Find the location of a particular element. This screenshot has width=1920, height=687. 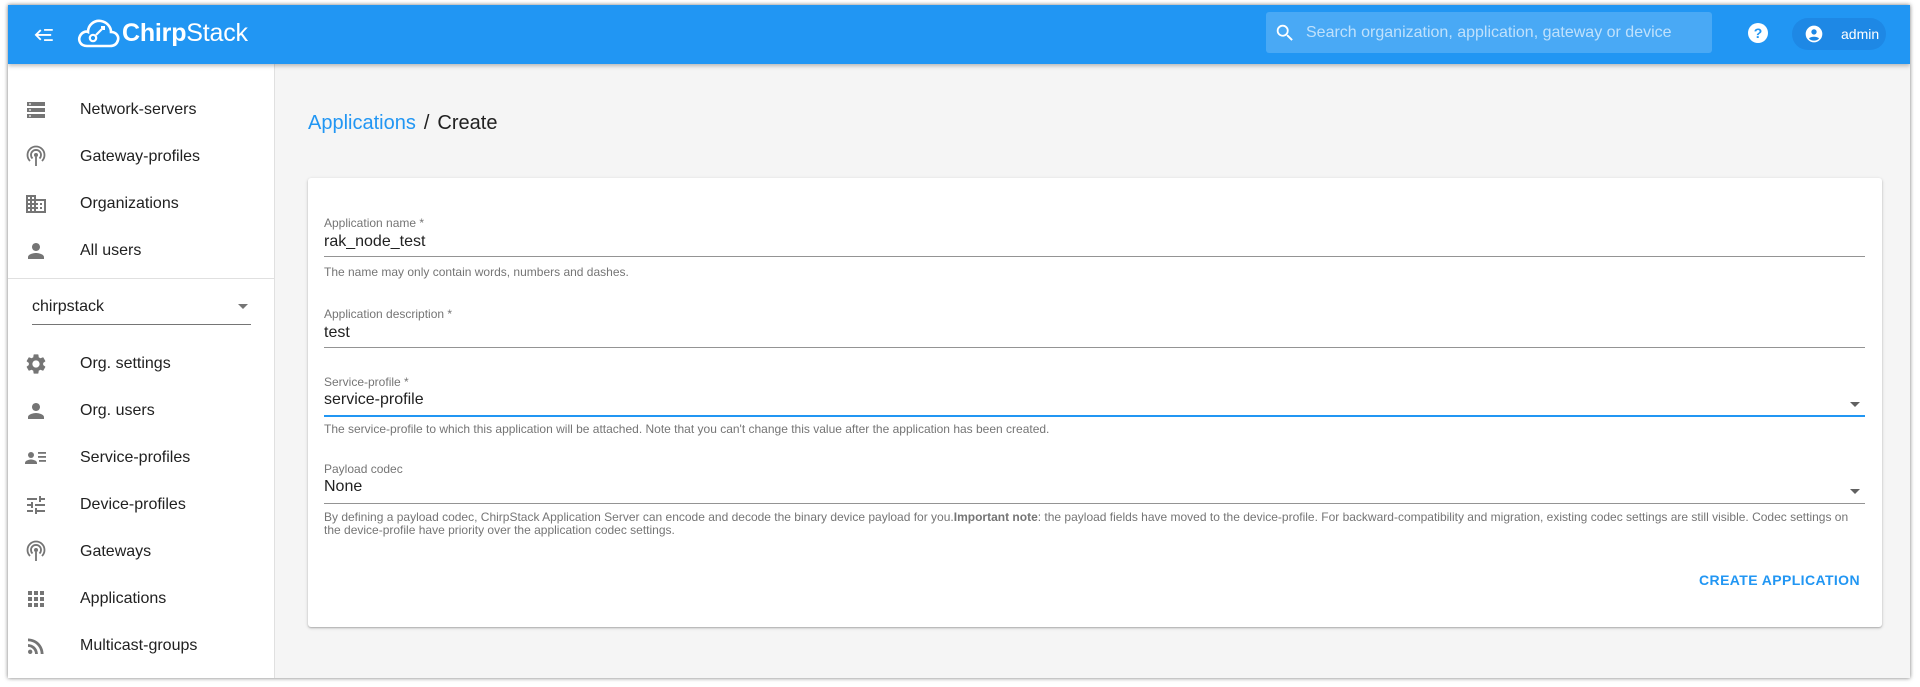

application-description-input: test is located at coordinates (1094, 335).